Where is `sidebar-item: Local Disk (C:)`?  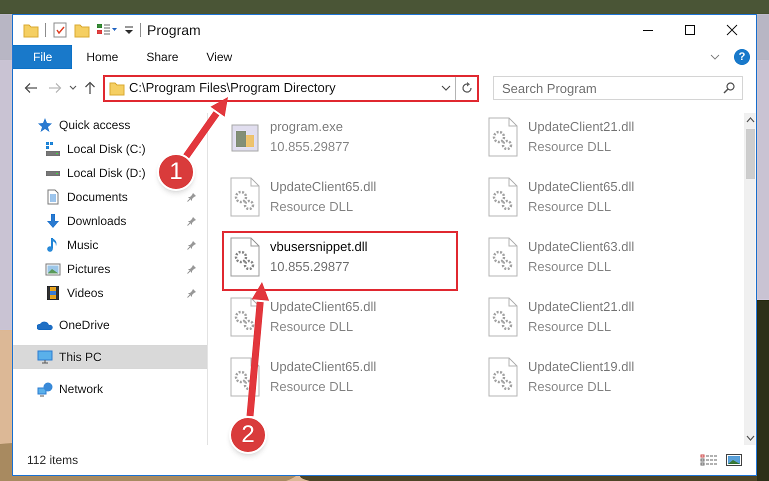
sidebar-item: Local Disk (C:) is located at coordinates (80, 149).